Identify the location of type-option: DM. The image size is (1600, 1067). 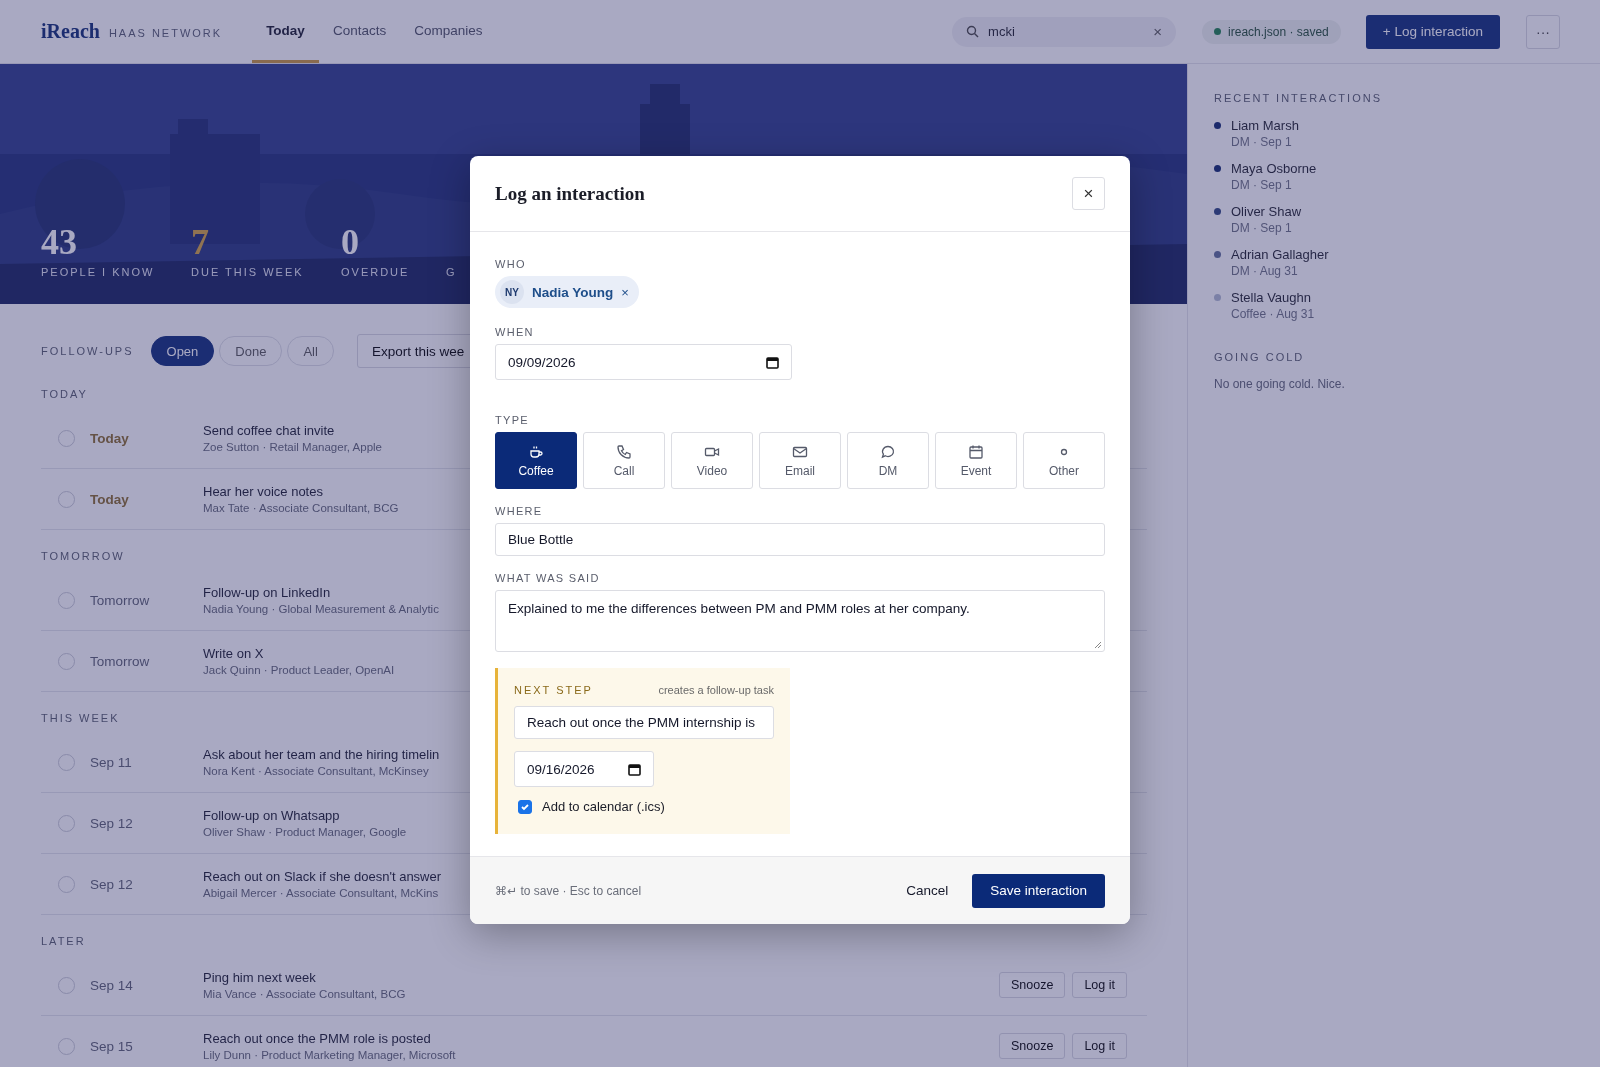
(888, 460).